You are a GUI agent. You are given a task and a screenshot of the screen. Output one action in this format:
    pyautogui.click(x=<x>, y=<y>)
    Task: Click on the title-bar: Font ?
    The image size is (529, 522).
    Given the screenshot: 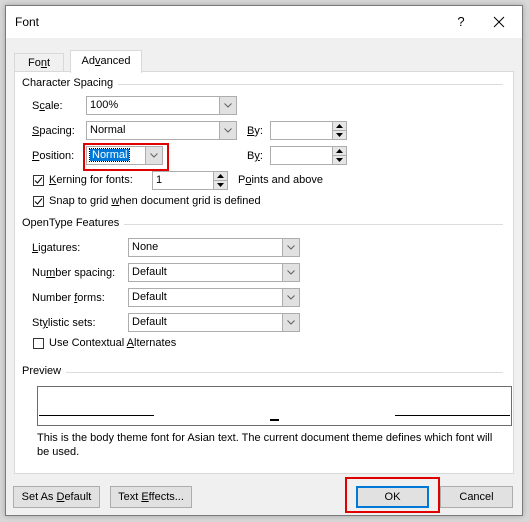 What is the action you would take?
    pyautogui.click(x=264, y=22)
    